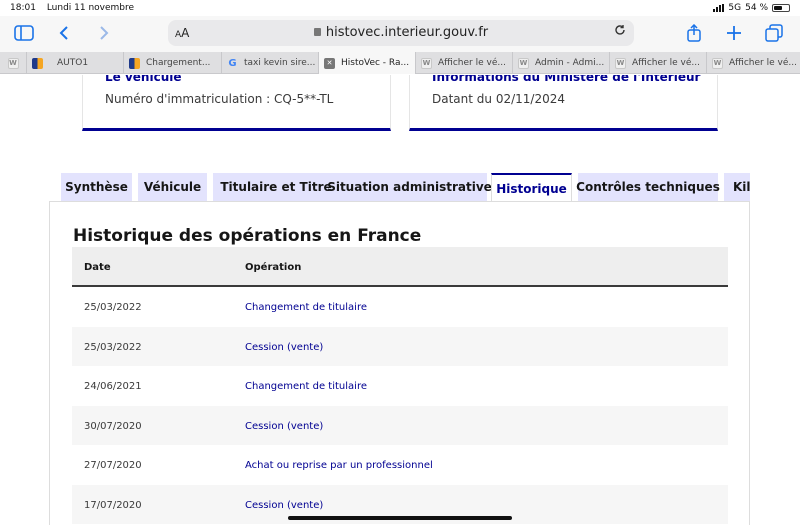 Image resolution: width=800 pixels, height=525 pixels. Describe the element at coordinates (734, 33) in the screenshot. I see `plus-icon` at that location.